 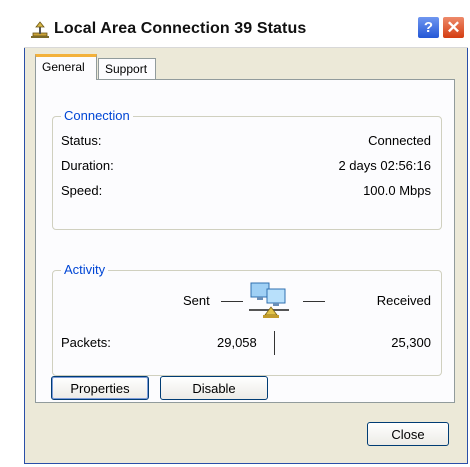 What do you see at coordinates (314, 301) in the screenshot?
I see `received-connector-line` at bounding box center [314, 301].